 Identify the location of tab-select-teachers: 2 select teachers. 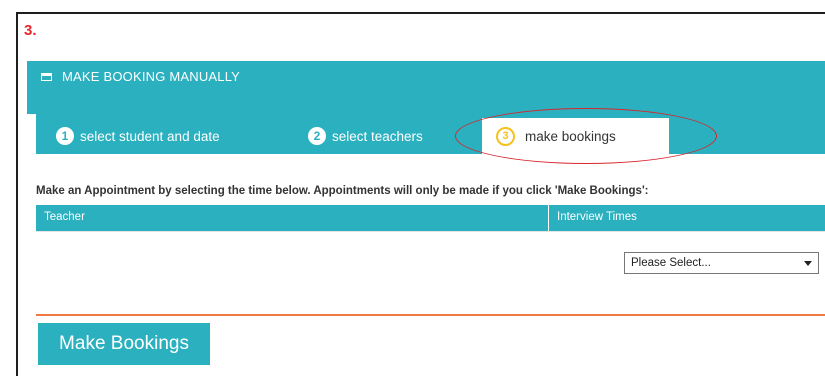
(365, 136).